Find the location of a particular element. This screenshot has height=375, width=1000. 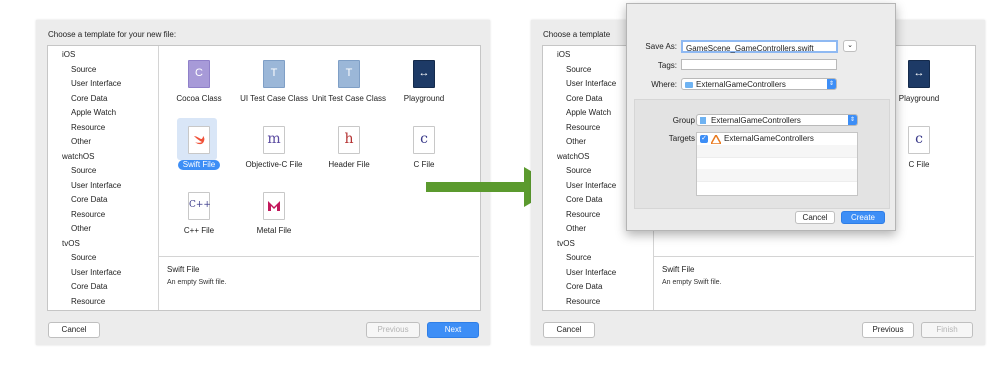

target-name: ExternalGameControllers is located at coordinates (769, 138).